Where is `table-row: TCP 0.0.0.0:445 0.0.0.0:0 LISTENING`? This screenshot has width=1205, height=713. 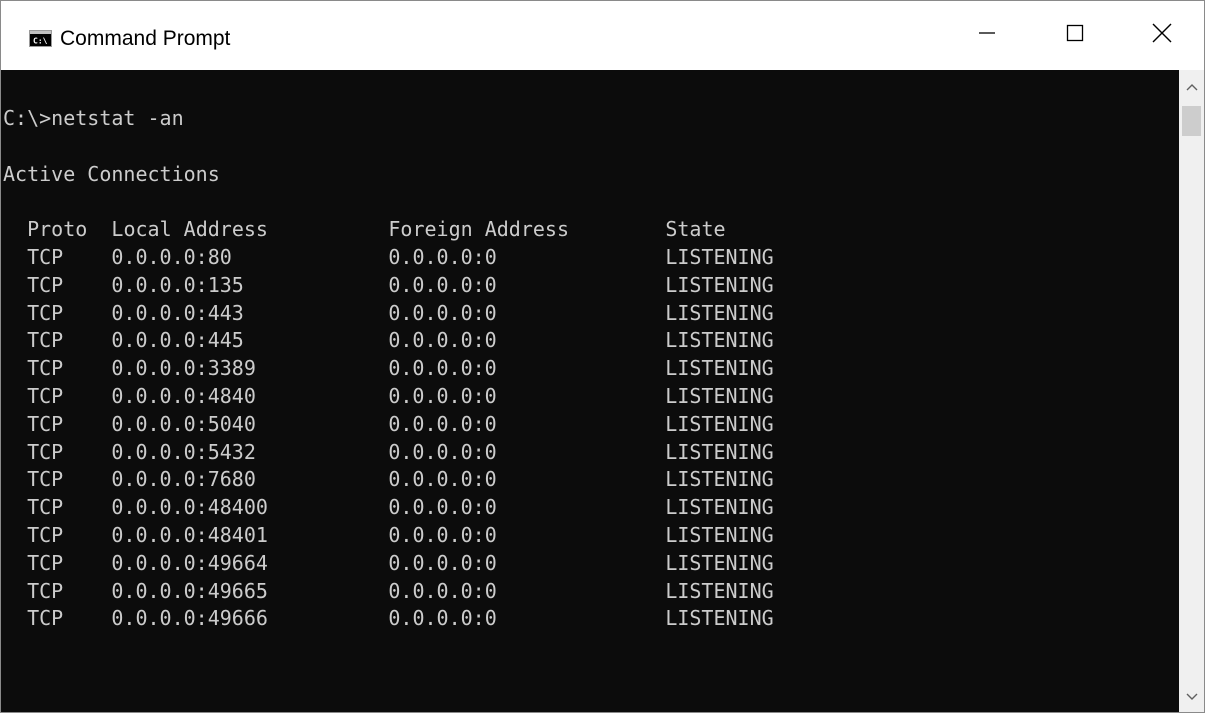 table-row: TCP 0.0.0.0:445 0.0.0.0:0 LISTENING is located at coordinates (388, 341).